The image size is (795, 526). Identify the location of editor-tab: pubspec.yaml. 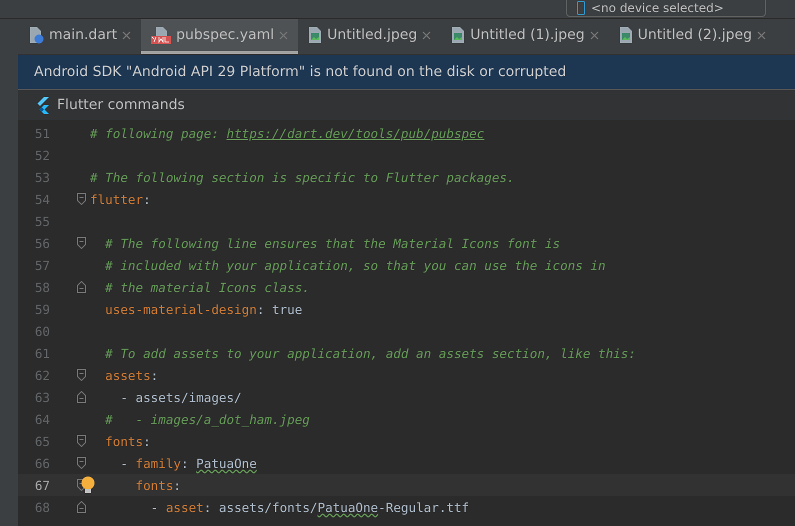
(219, 36).